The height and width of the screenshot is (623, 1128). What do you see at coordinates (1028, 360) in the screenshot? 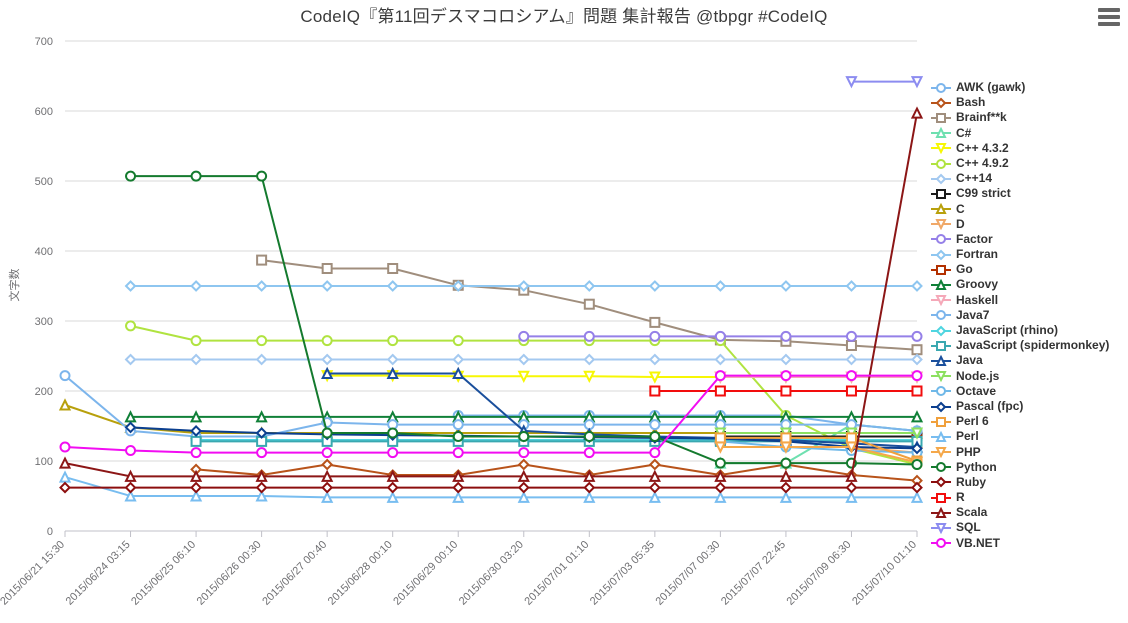
I see `legend-item-java: Java` at bounding box center [1028, 360].